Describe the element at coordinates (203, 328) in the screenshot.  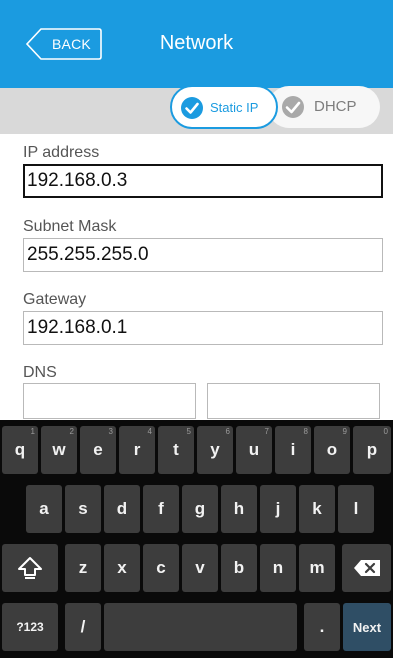
I see `gateway-field: 192.168.0.1` at that location.